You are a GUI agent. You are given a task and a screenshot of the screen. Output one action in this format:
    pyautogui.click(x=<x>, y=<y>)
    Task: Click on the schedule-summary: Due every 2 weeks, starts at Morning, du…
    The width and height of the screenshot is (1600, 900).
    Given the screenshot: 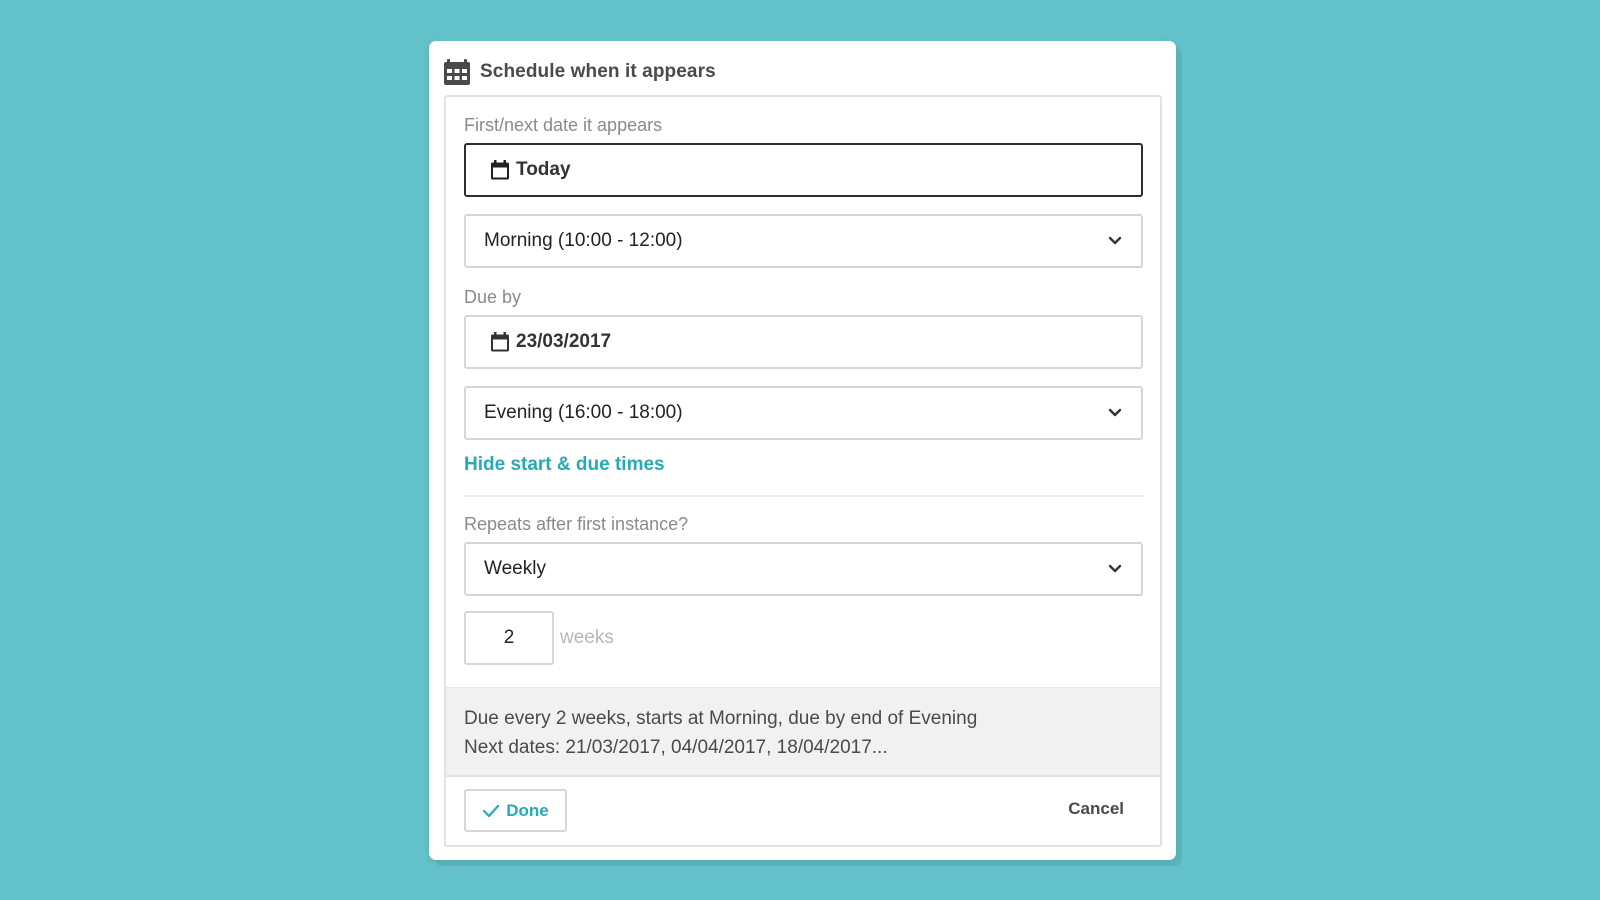 What is the action you would take?
    pyautogui.click(x=803, y=732)
    